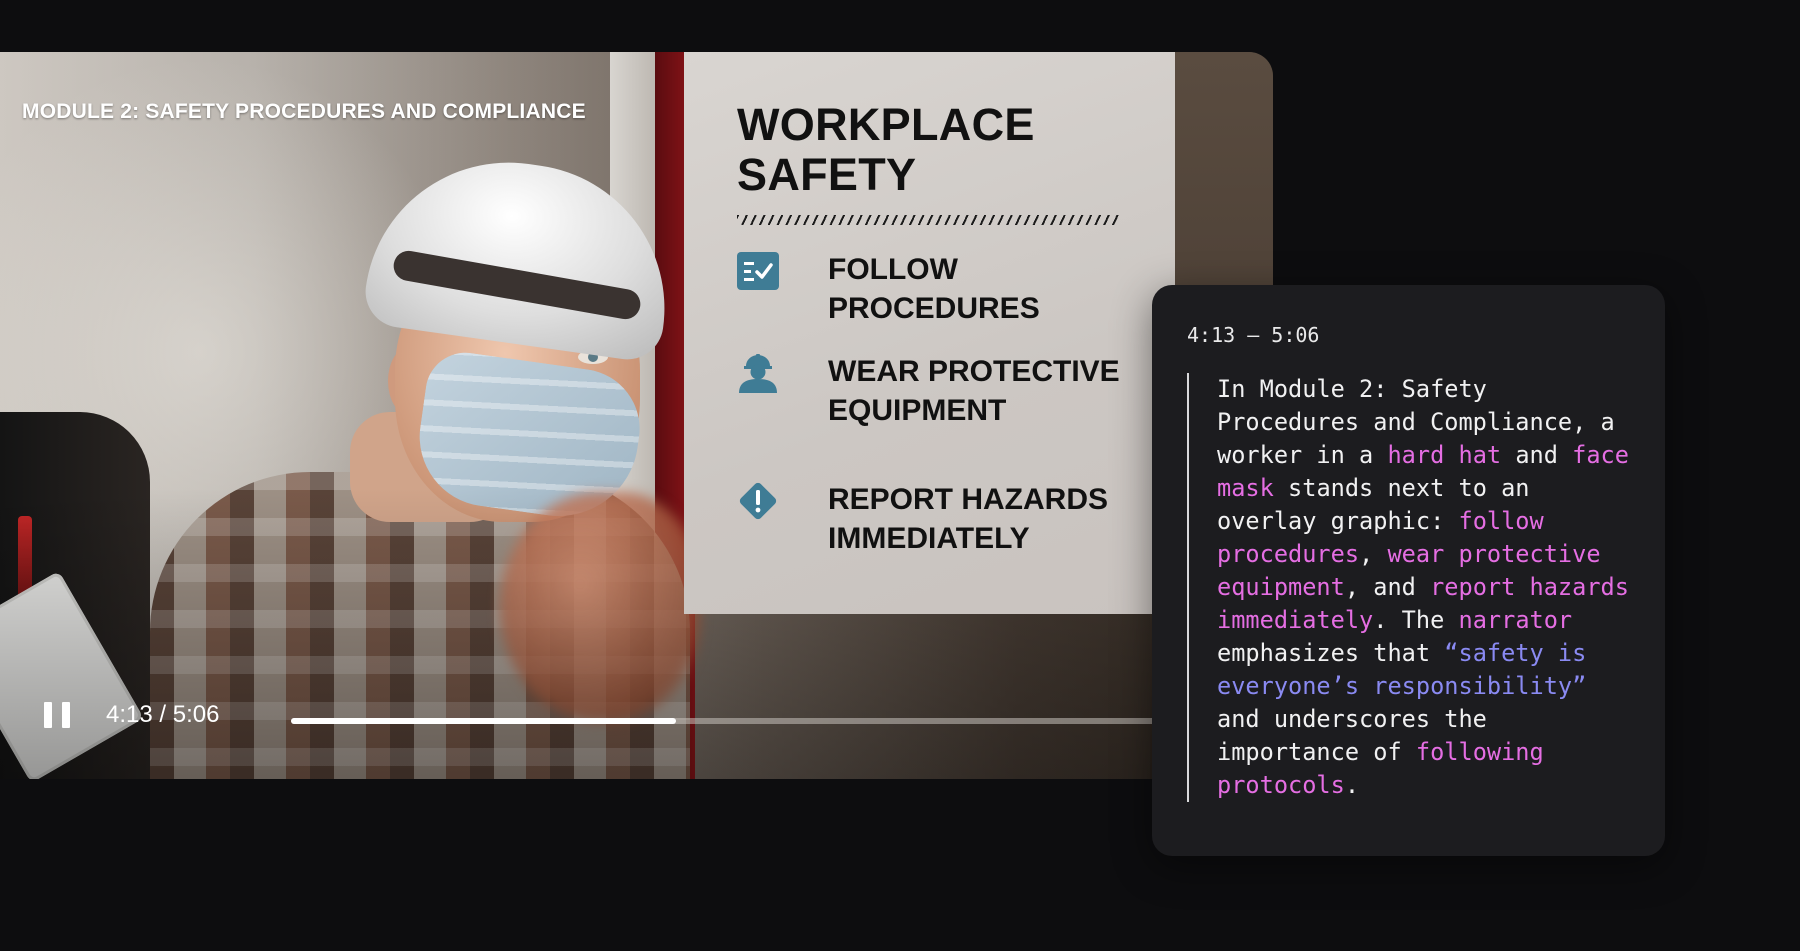 This screenshot has width=1800, height=951. I want to click on hatch-divider, so click(928, 220).